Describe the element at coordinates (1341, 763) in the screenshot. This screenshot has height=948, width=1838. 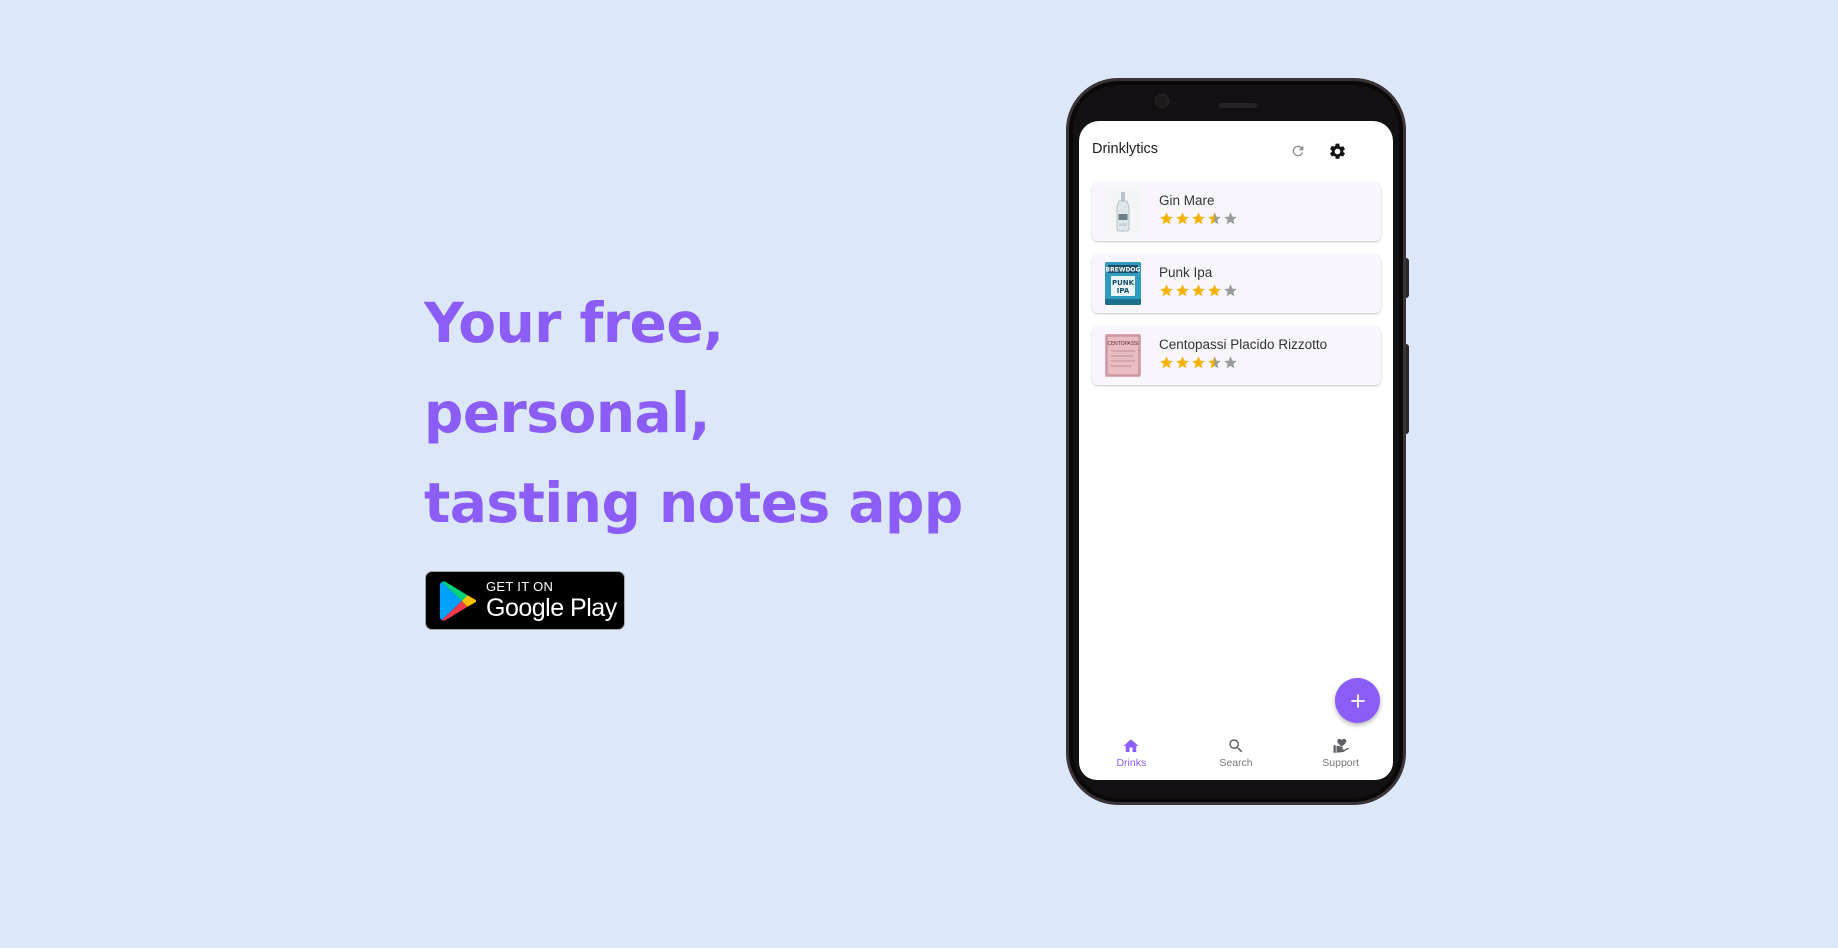
I see `nav-label: Support` at that location.